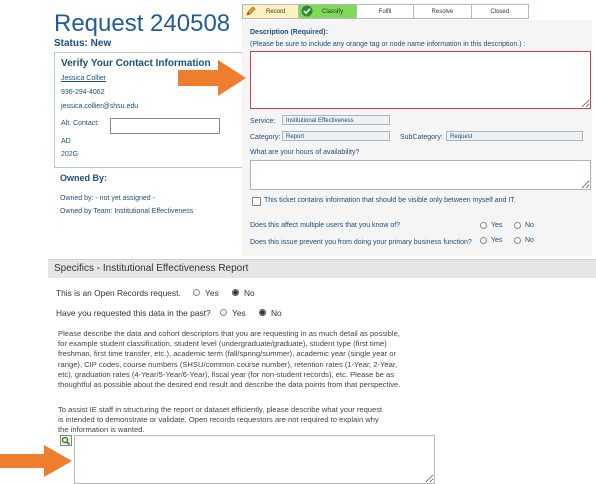  What do you see at coordinates (84, 178) in the screenshot?
I see `owned-by-heading: Owned By:` at bounding box center [84, 178].